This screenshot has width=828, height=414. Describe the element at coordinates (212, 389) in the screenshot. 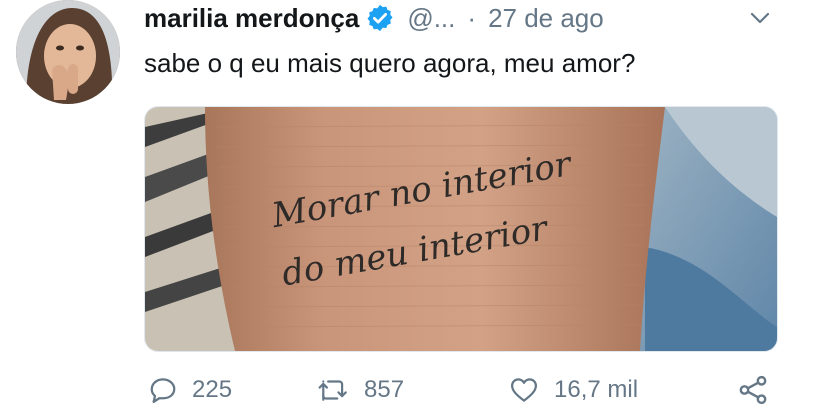

I see `reply-count: 225` at that location.